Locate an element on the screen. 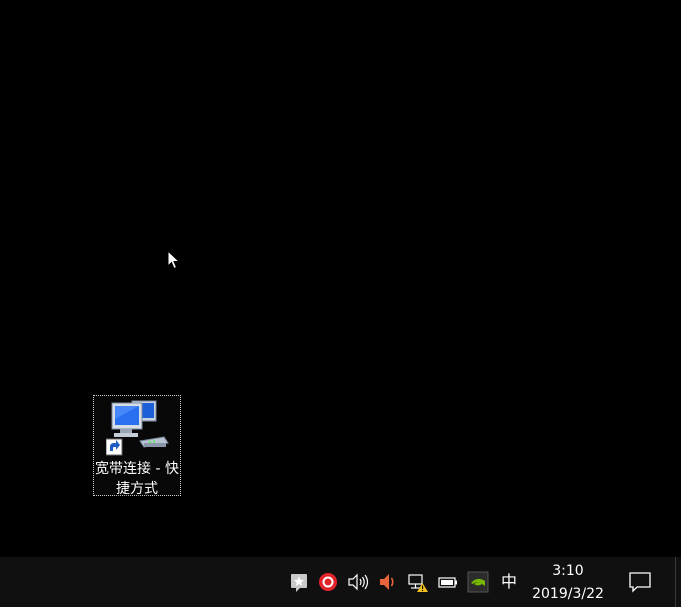 The height and width of the screenshot is (607, 681). star-notification-icon is located at coordinates (299, 582).